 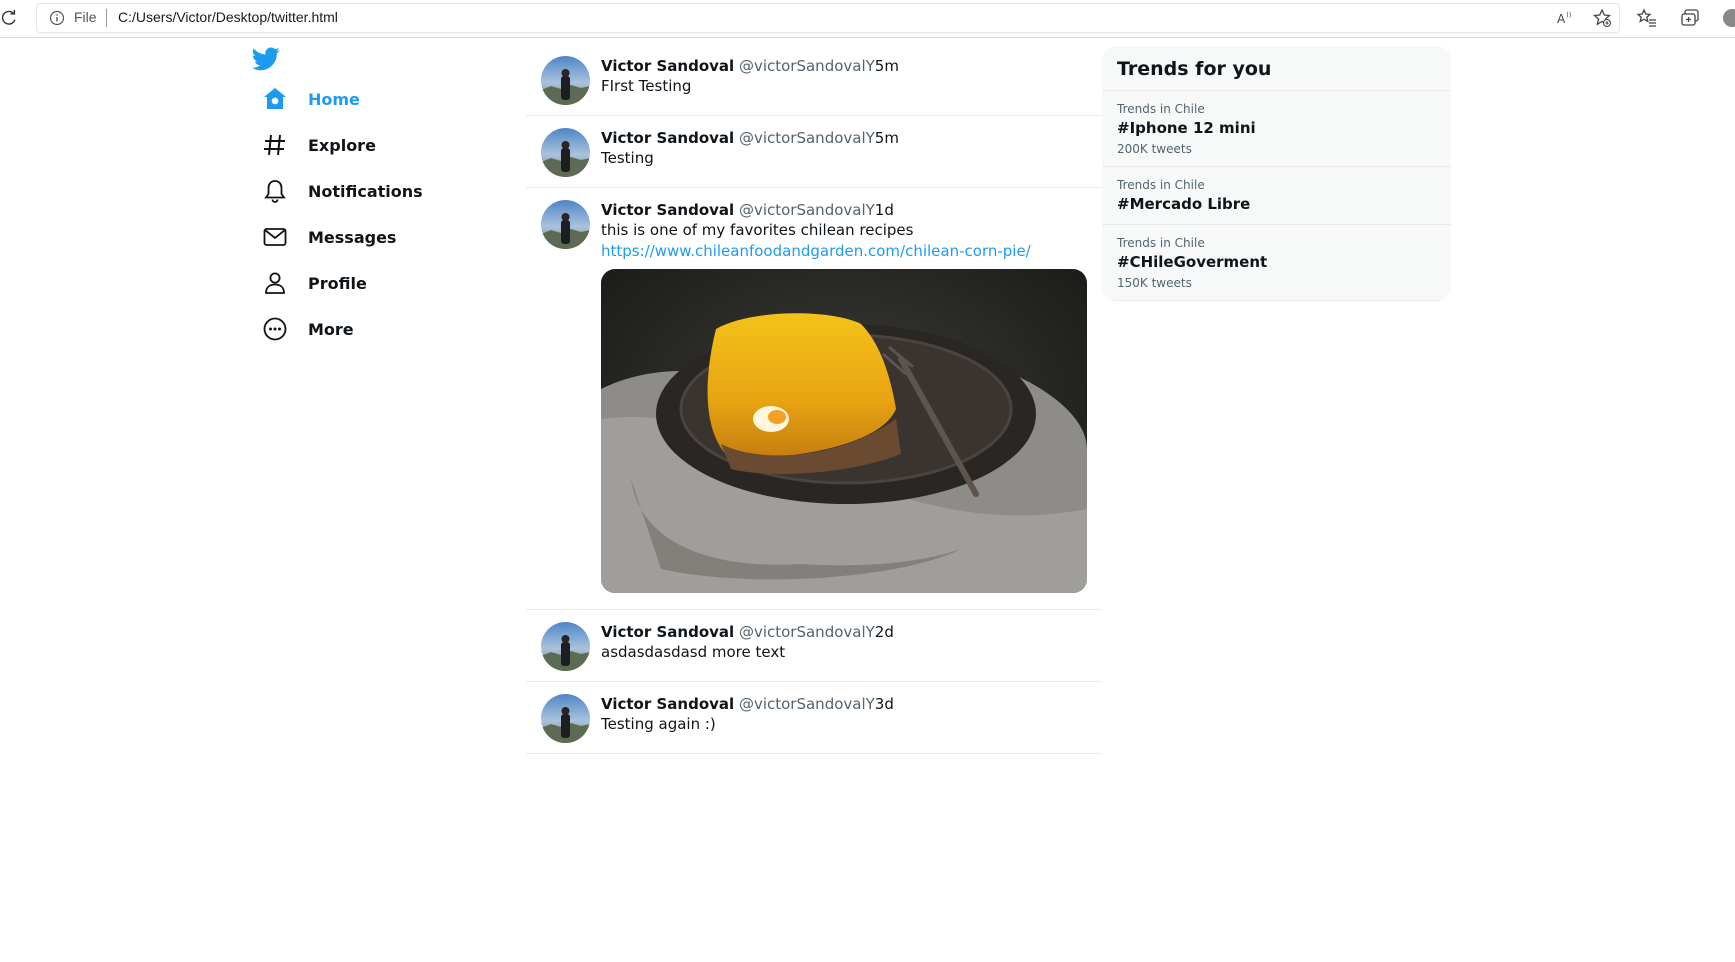 I want to click on nav-profile: Profile, so click(x=314, y=283).